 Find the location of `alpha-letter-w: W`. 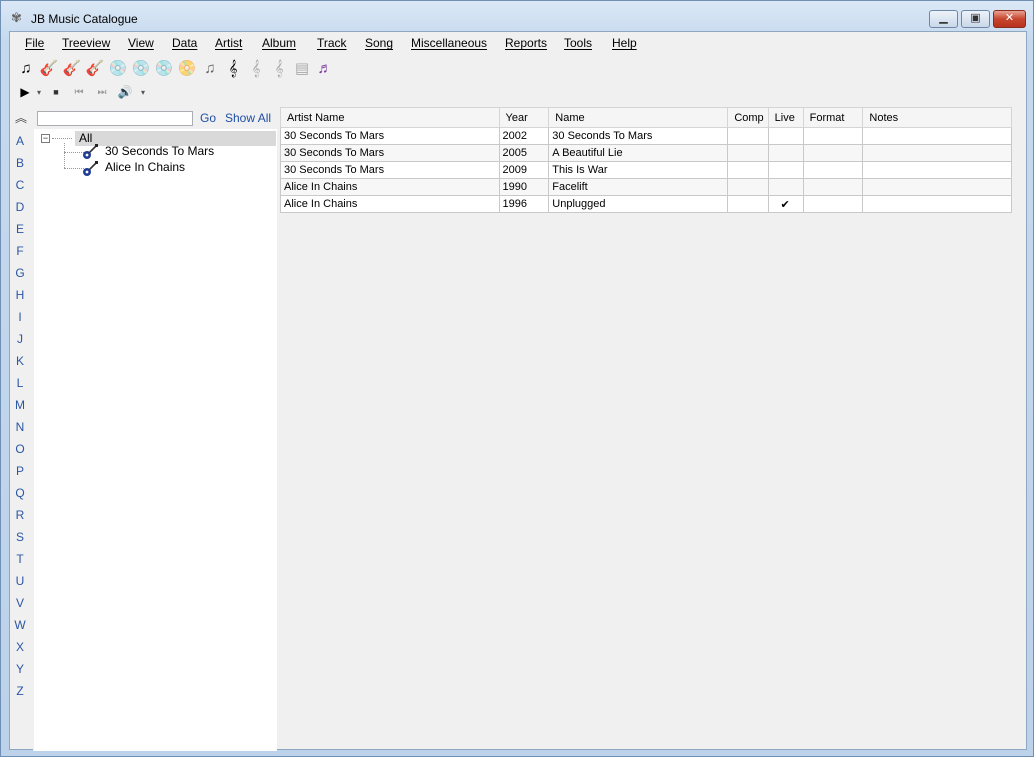

alpha-letter-w: W is located at coordinates (20, 625).